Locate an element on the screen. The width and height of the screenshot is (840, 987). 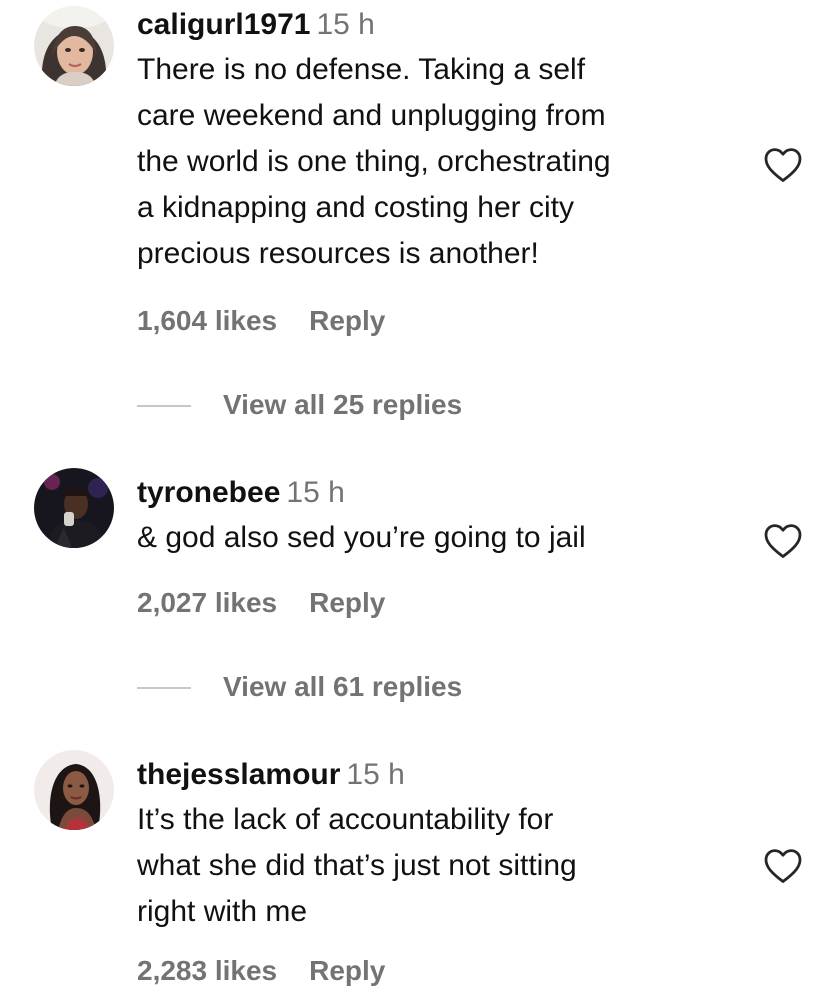
comment-actions: 2,027 likes Reply is located at coordinates (261, 603).